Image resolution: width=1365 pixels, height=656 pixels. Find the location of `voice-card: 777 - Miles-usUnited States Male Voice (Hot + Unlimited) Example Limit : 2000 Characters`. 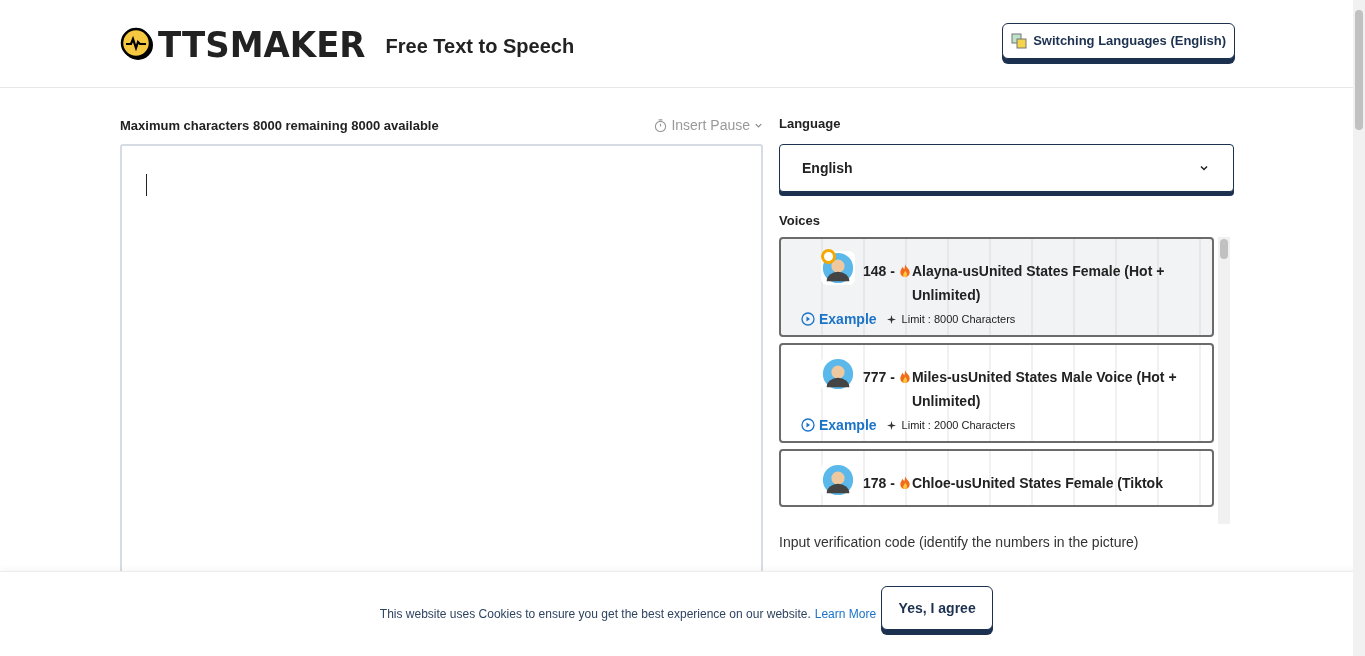

voice-card: 777 - Miles-usUnited States Male Voice (Hot + Unlimited) Example Limit : 2000 Characters is located at coordinates (996, 393).